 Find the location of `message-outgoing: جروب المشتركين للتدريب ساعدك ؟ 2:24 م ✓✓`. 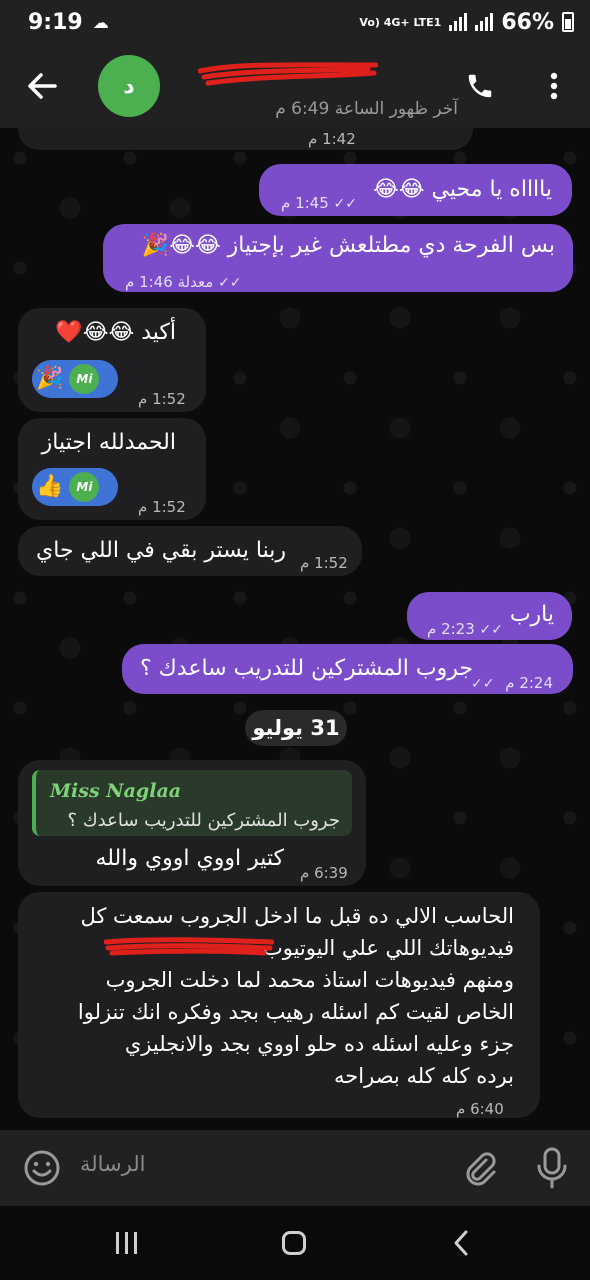

message-outgoing: جروب المشتركين للتدريب ساعدك ؟ 2:24 م ✓✓ is located at coordinates (347, 669).